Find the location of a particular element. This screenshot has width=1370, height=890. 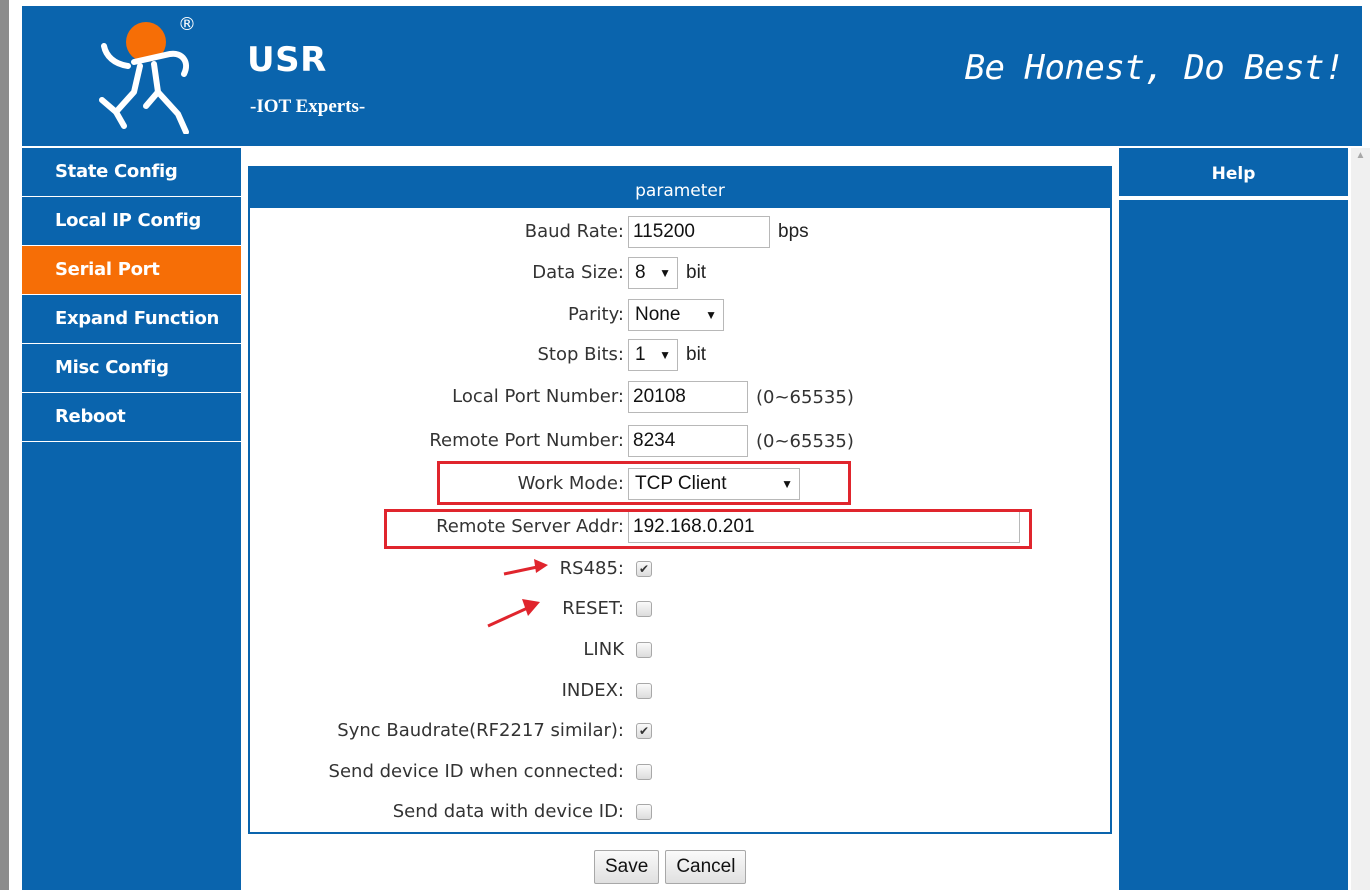

baud-rate-input: 115200 is located at coordinates (699, 232).